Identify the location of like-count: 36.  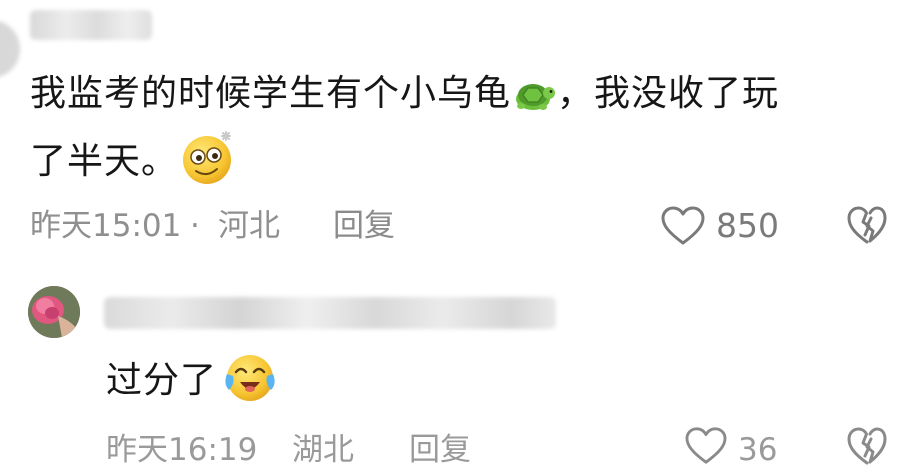
(758, 450).